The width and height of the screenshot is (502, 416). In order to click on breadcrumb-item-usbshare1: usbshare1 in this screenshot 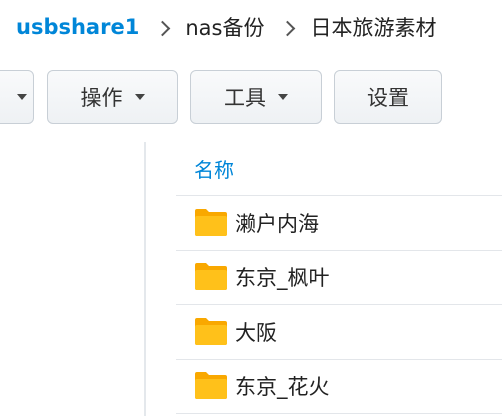, I will do `click(77, 27)`.